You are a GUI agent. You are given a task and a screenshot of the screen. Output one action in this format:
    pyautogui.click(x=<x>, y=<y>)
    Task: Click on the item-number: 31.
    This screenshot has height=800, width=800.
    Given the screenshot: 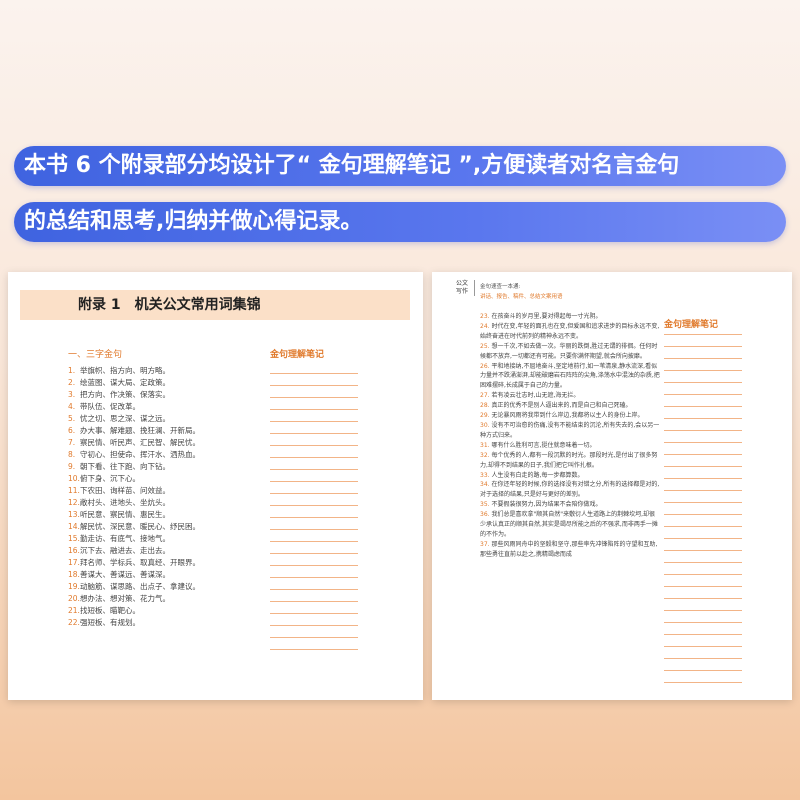 What is the action you would take?
    pyautogui.click(x=485, y=445)
    